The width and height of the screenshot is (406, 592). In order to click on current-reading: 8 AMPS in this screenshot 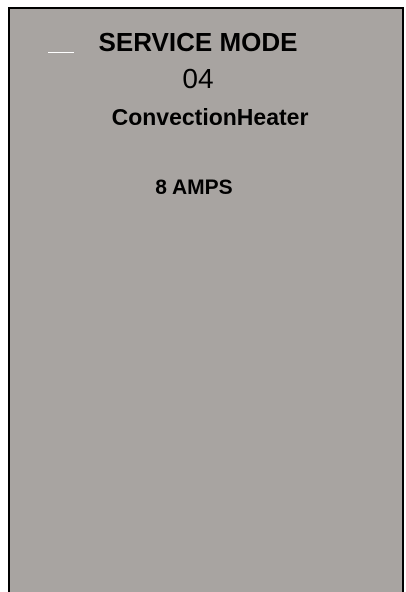, I will do `click(194, 187)`.